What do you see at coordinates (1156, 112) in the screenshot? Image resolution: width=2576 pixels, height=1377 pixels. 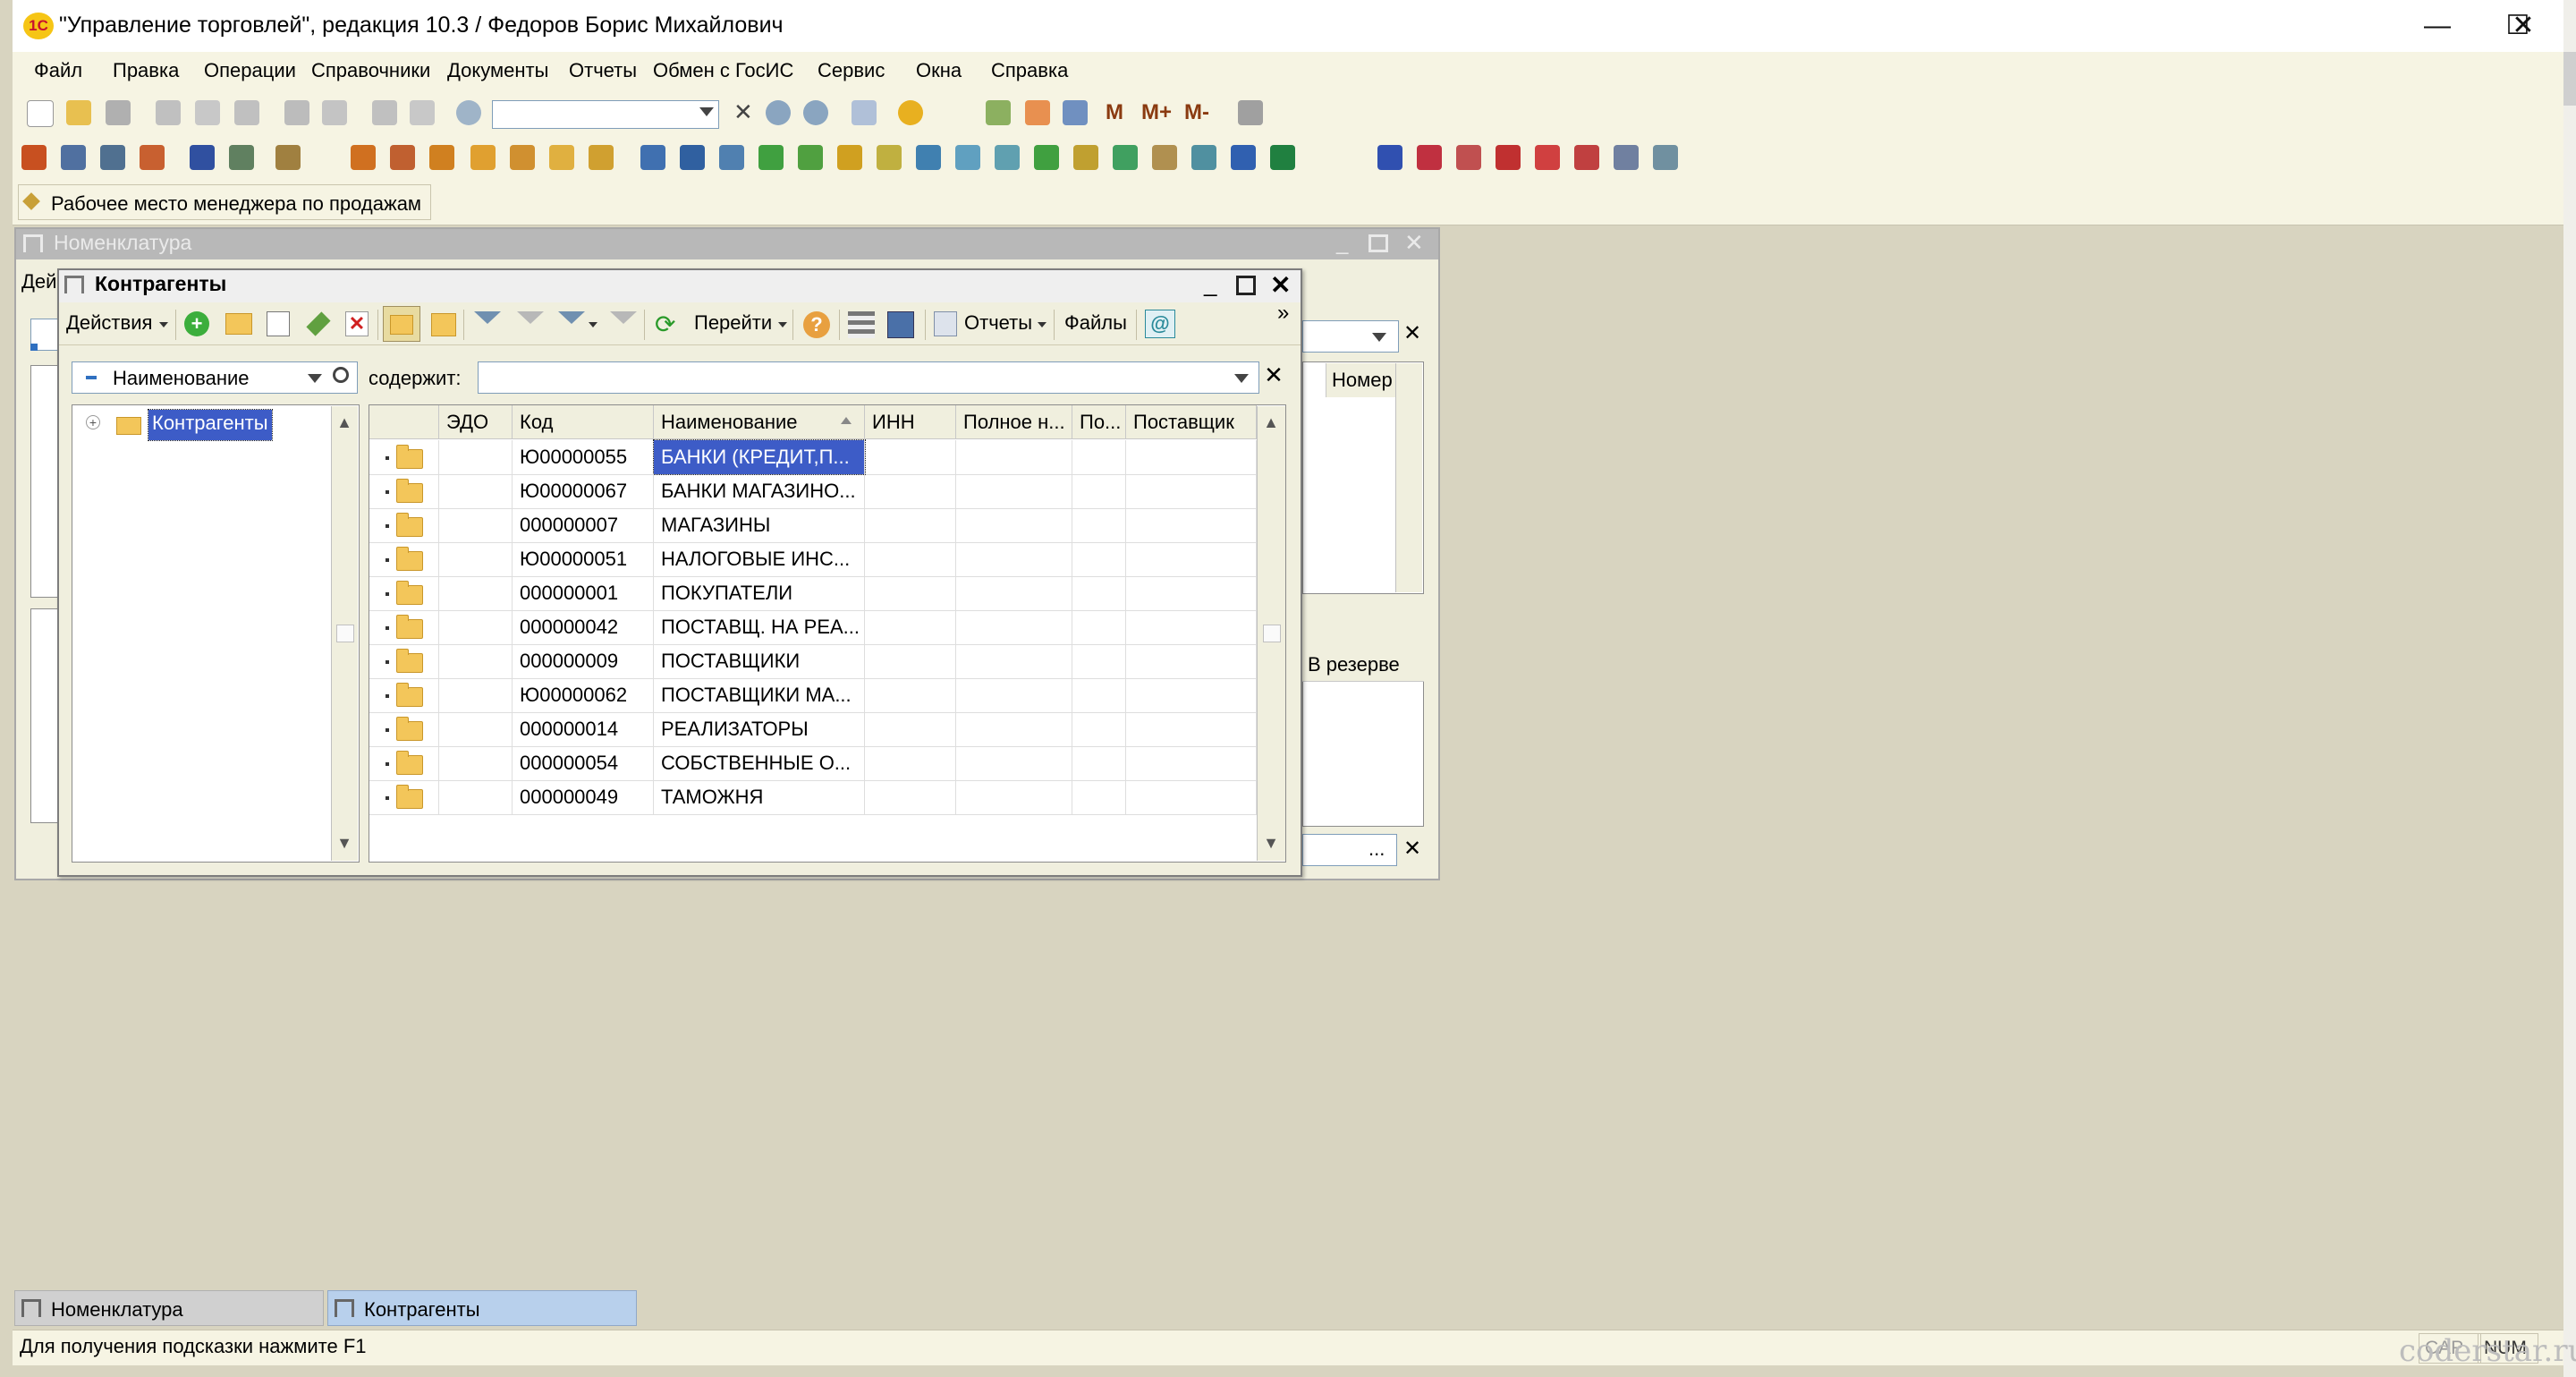 I see `memory-plus-button: M+` at bounding box center [1156, 112].